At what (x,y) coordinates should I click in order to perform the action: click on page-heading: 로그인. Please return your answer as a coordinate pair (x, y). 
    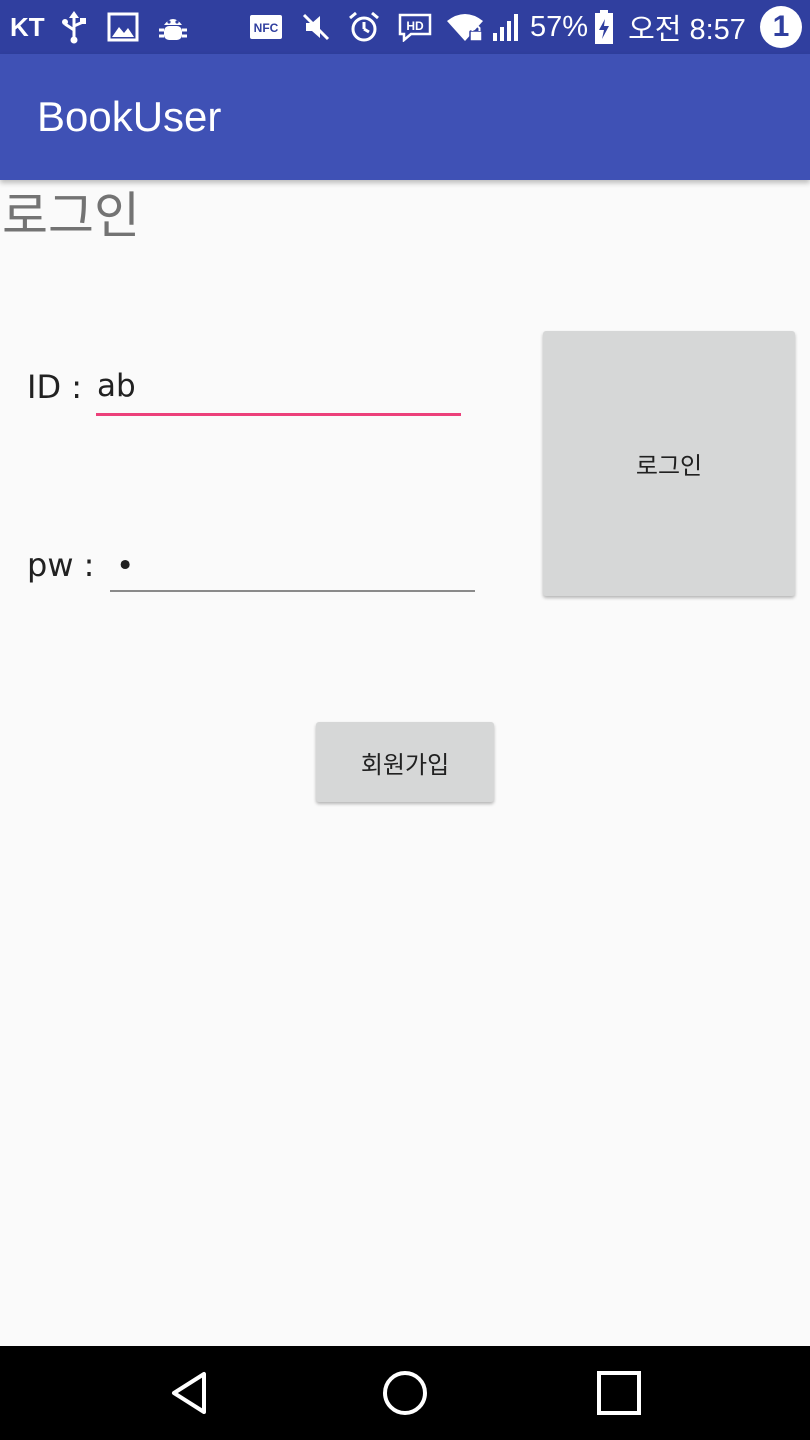
    Looking at the image, I should click on (71, 216).